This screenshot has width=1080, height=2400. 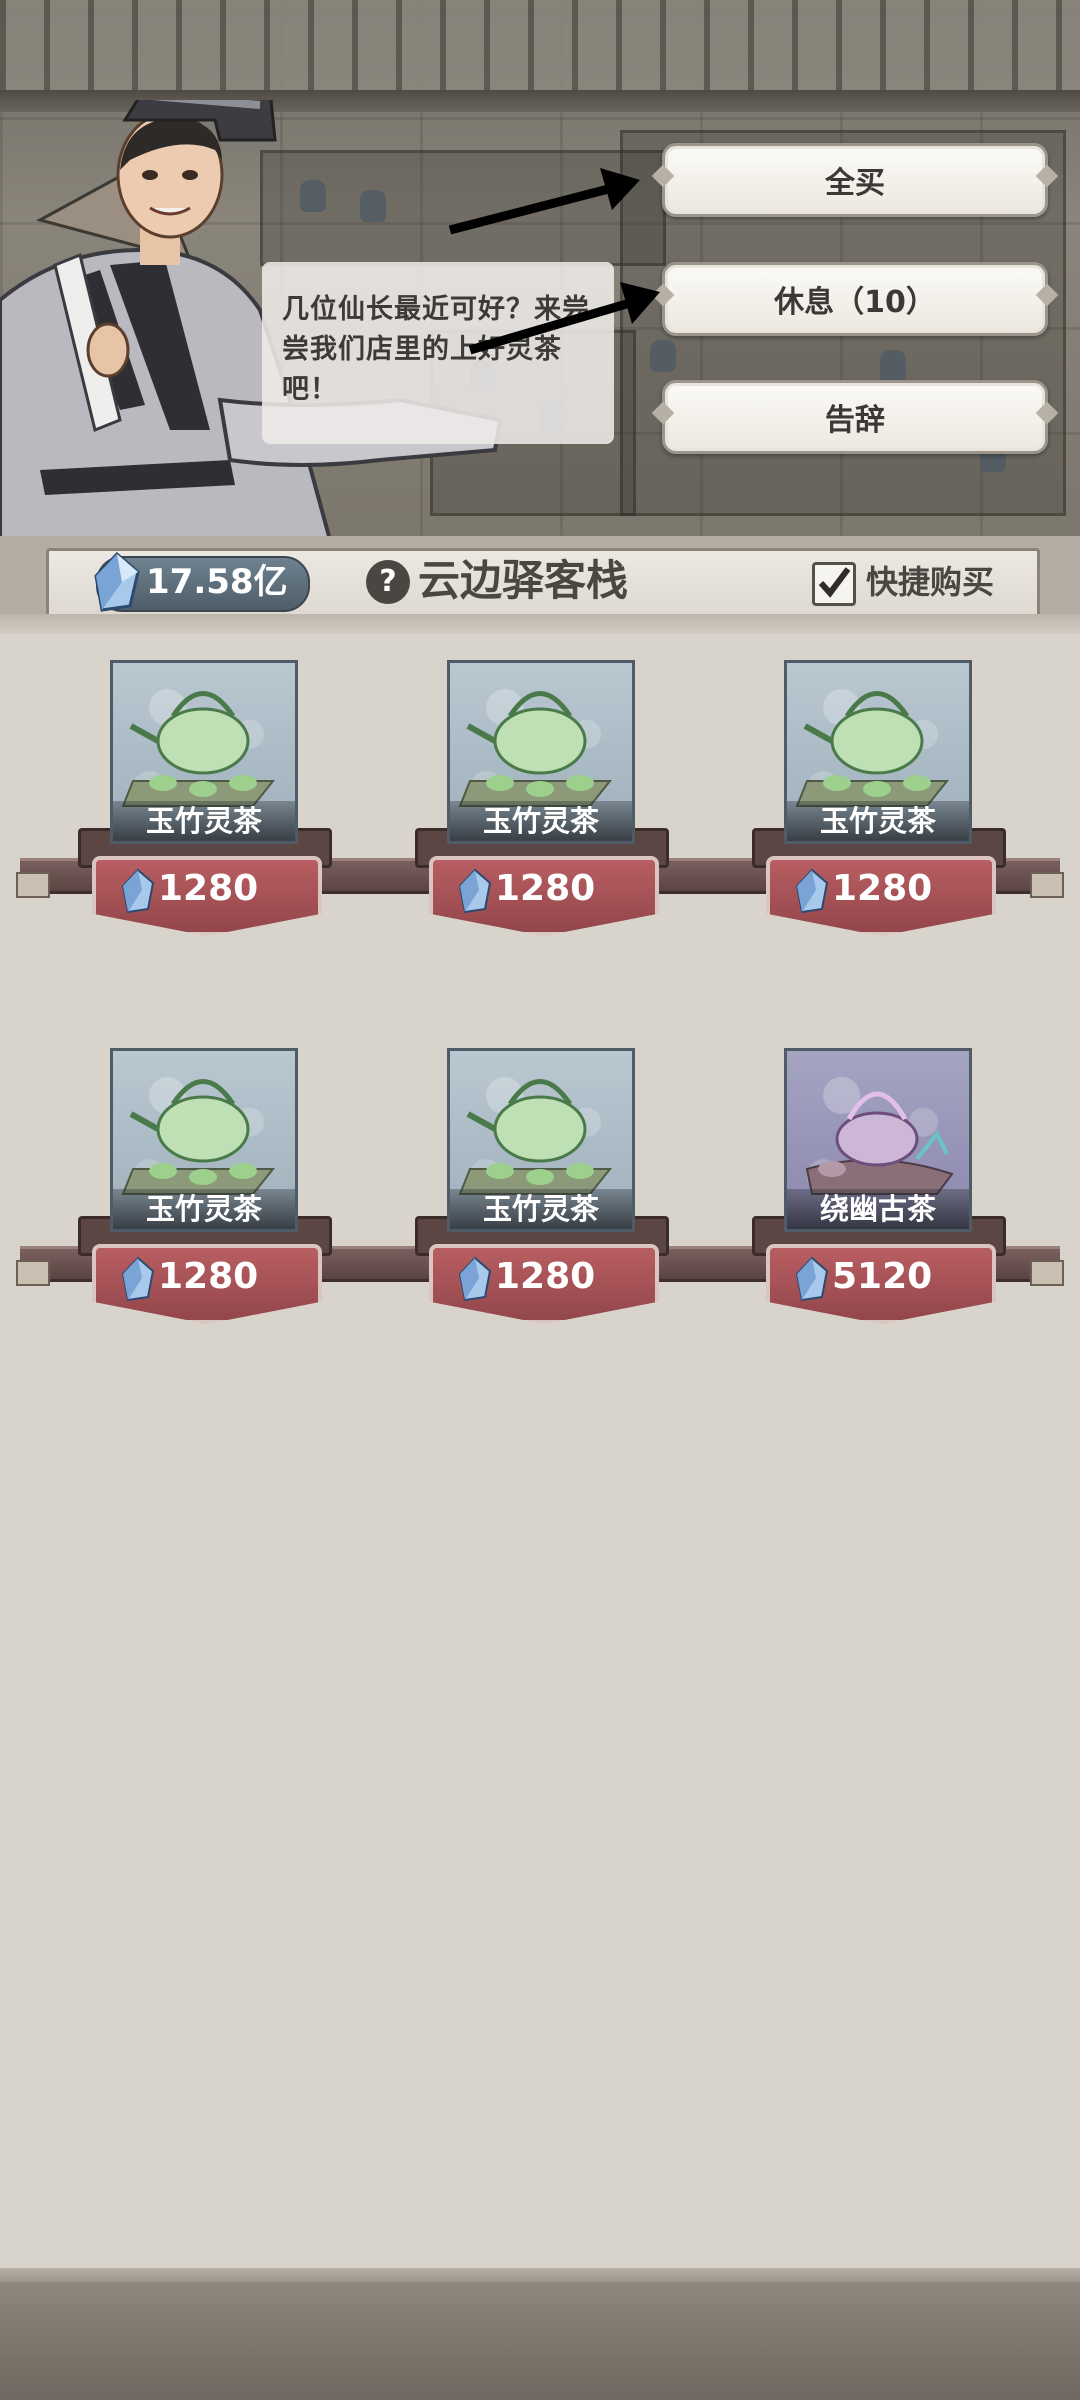 I want to click on currency-amount: 17.58亿, so click(x=217, y=582).